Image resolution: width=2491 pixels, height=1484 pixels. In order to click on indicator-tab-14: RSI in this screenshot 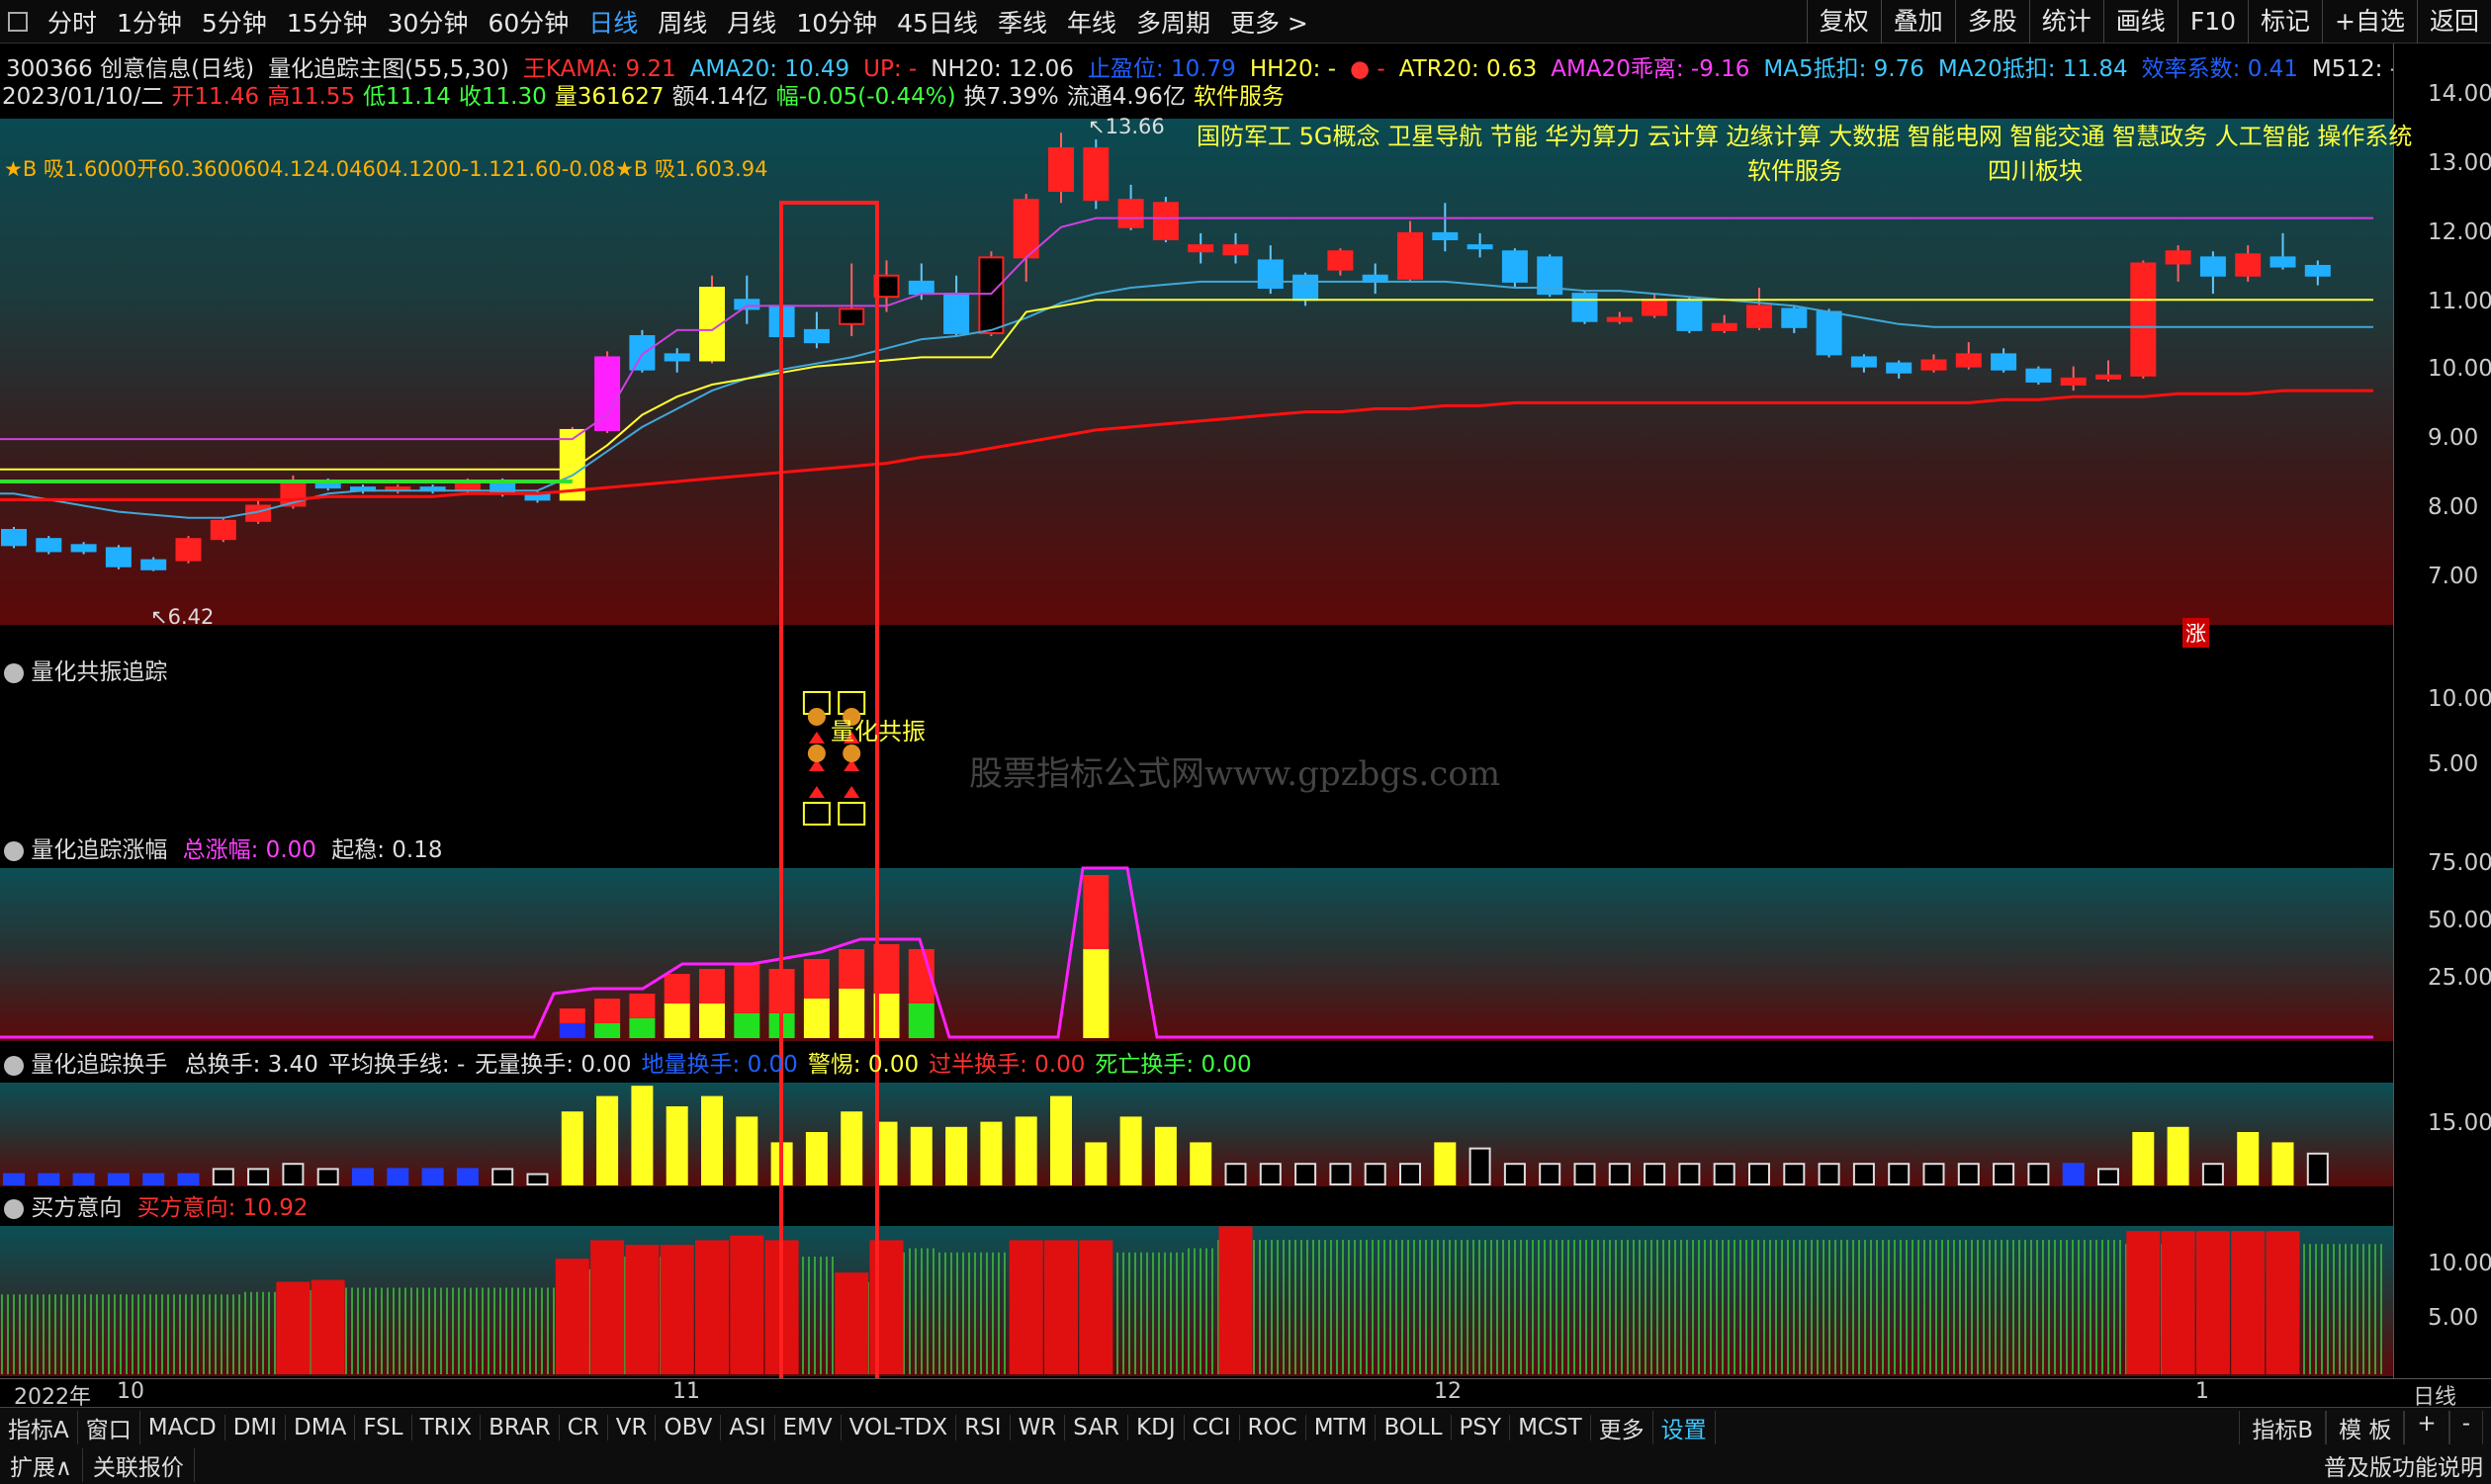, I will do `click(983, 1427)`.